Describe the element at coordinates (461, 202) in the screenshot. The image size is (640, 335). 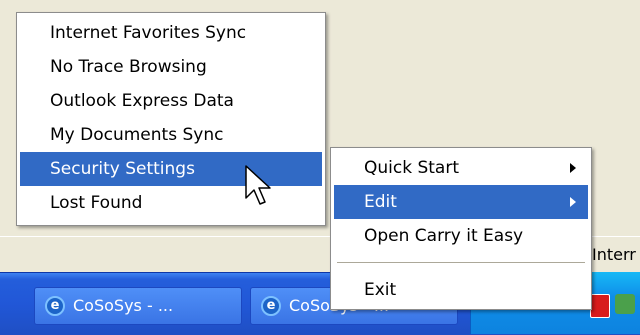
I see `menu-item-edit: Edit` at that location.